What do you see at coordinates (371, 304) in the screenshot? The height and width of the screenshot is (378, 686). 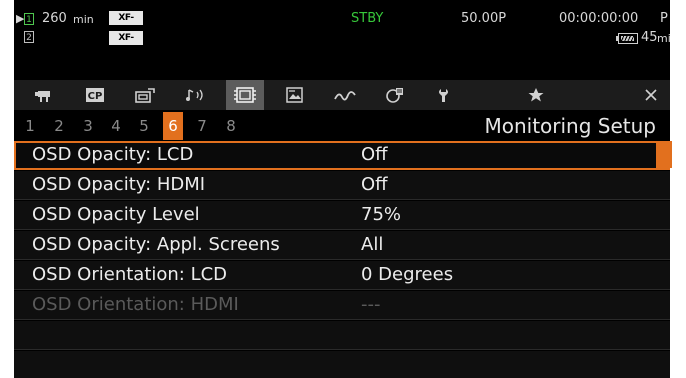 I see `setting-value: ---` at bounding box center [371, 304].